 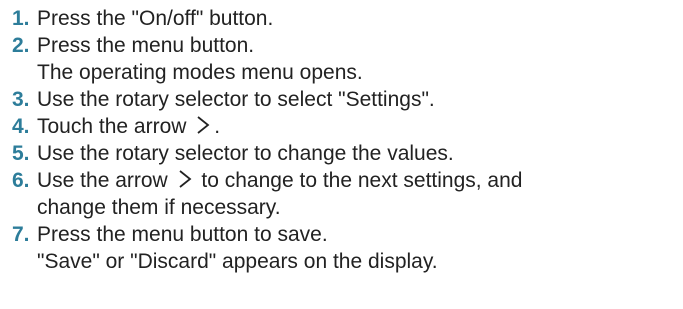 What do you see at coordinates (102, 180) in the screenshot?
I see `step-text-before: Use the arrow` at bounding box center [102, 180].